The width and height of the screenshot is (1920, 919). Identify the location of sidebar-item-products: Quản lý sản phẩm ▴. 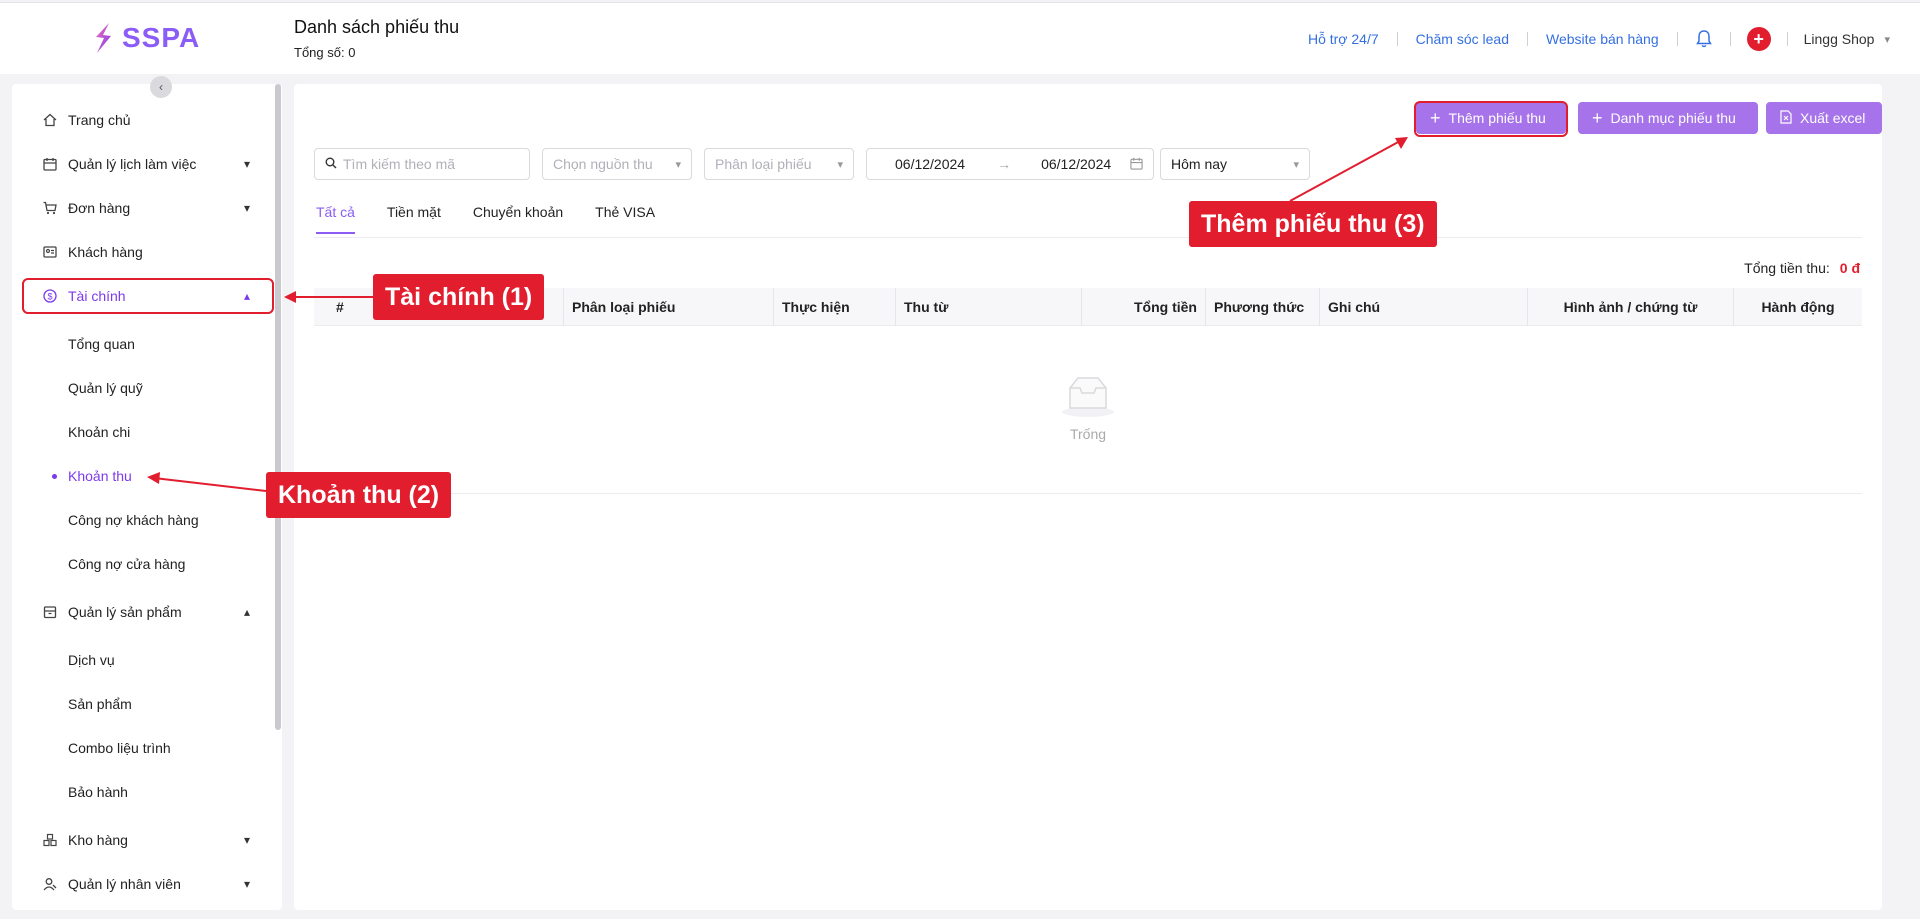
(147, 612).